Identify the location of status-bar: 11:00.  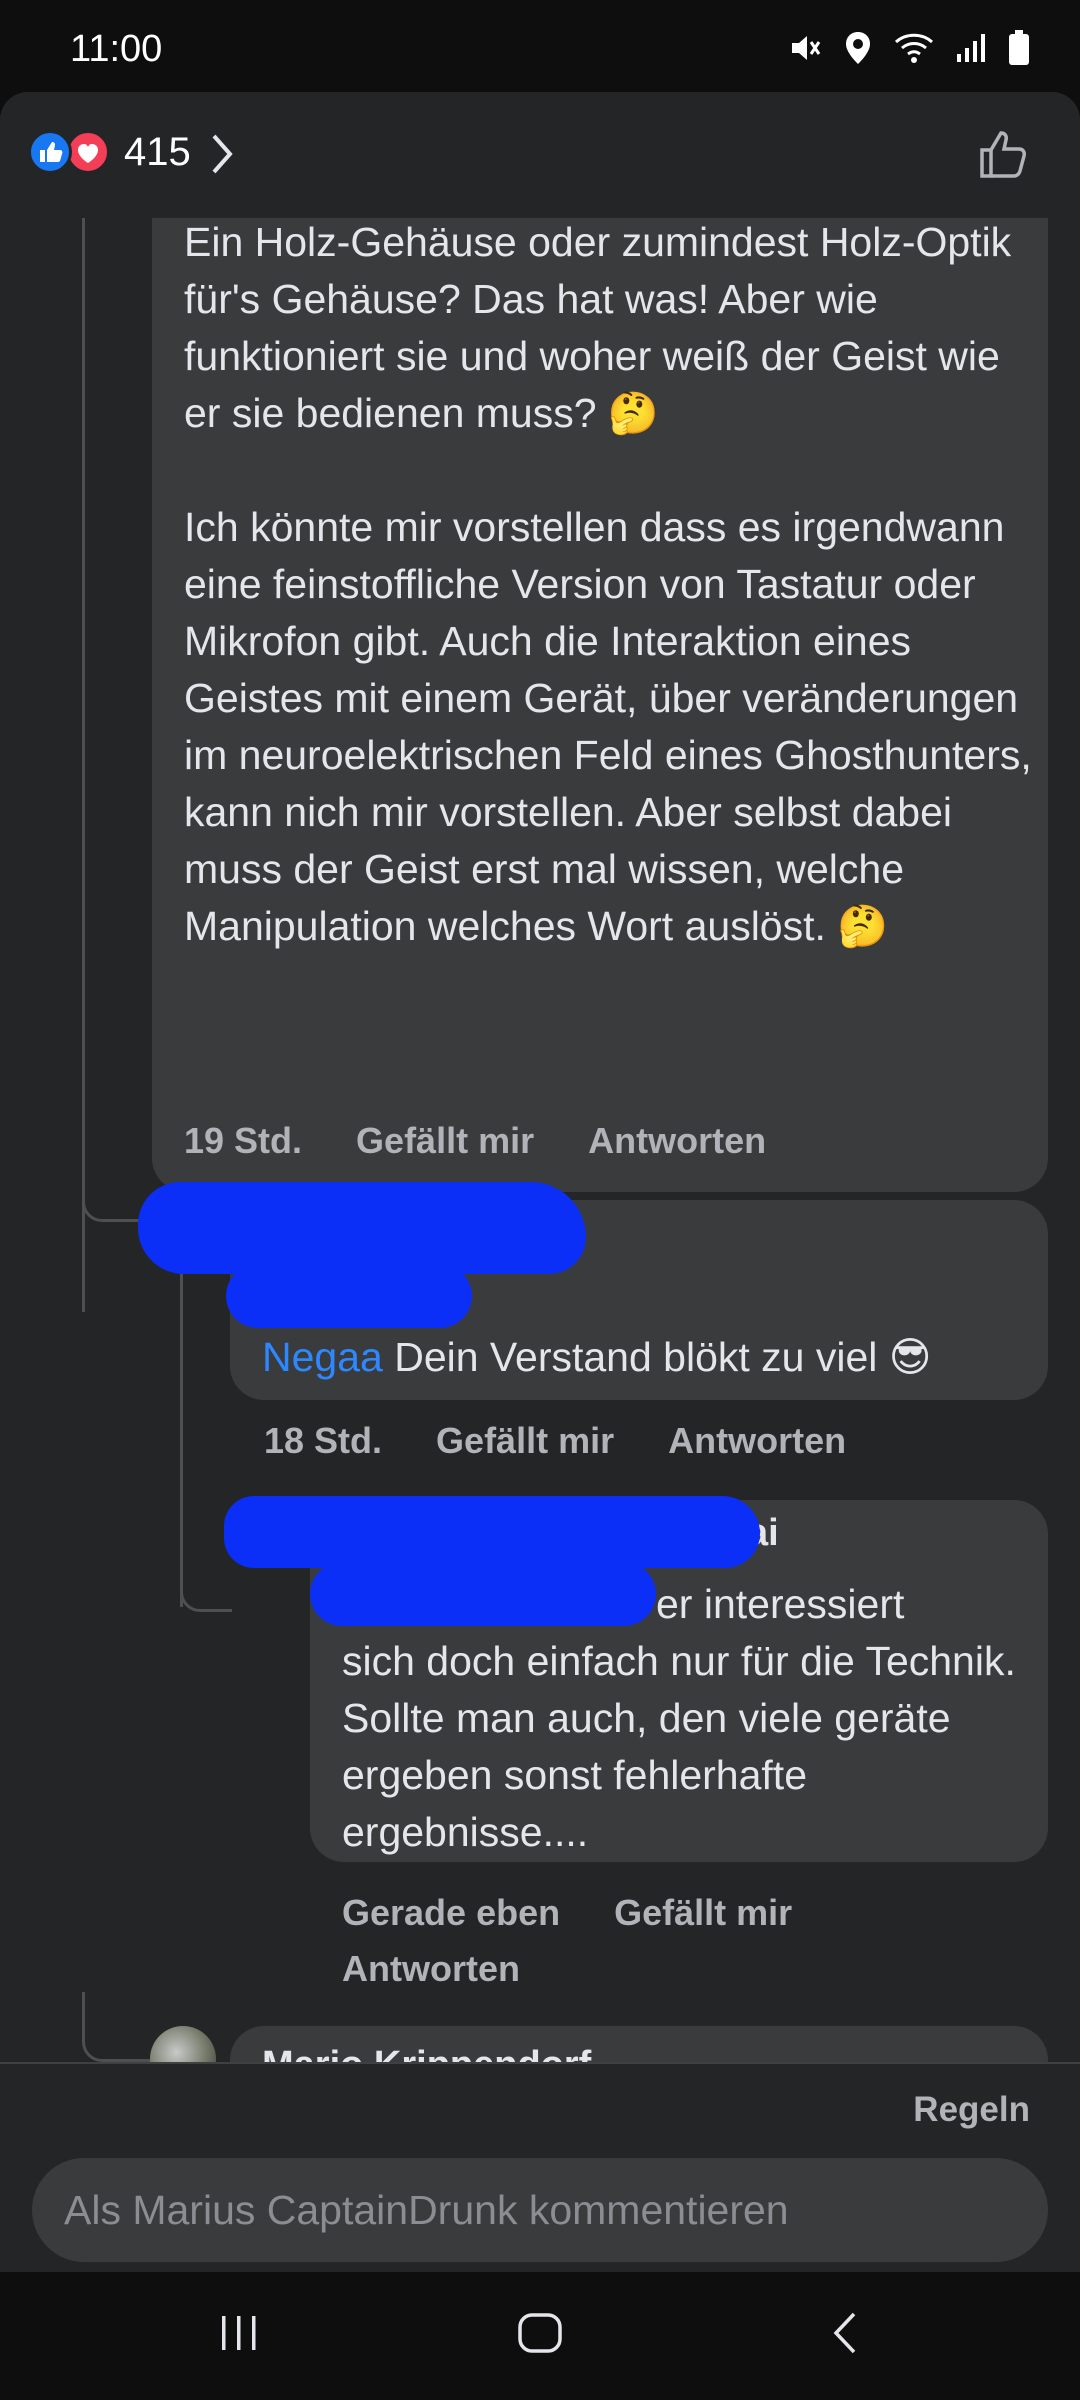
(540, 46).